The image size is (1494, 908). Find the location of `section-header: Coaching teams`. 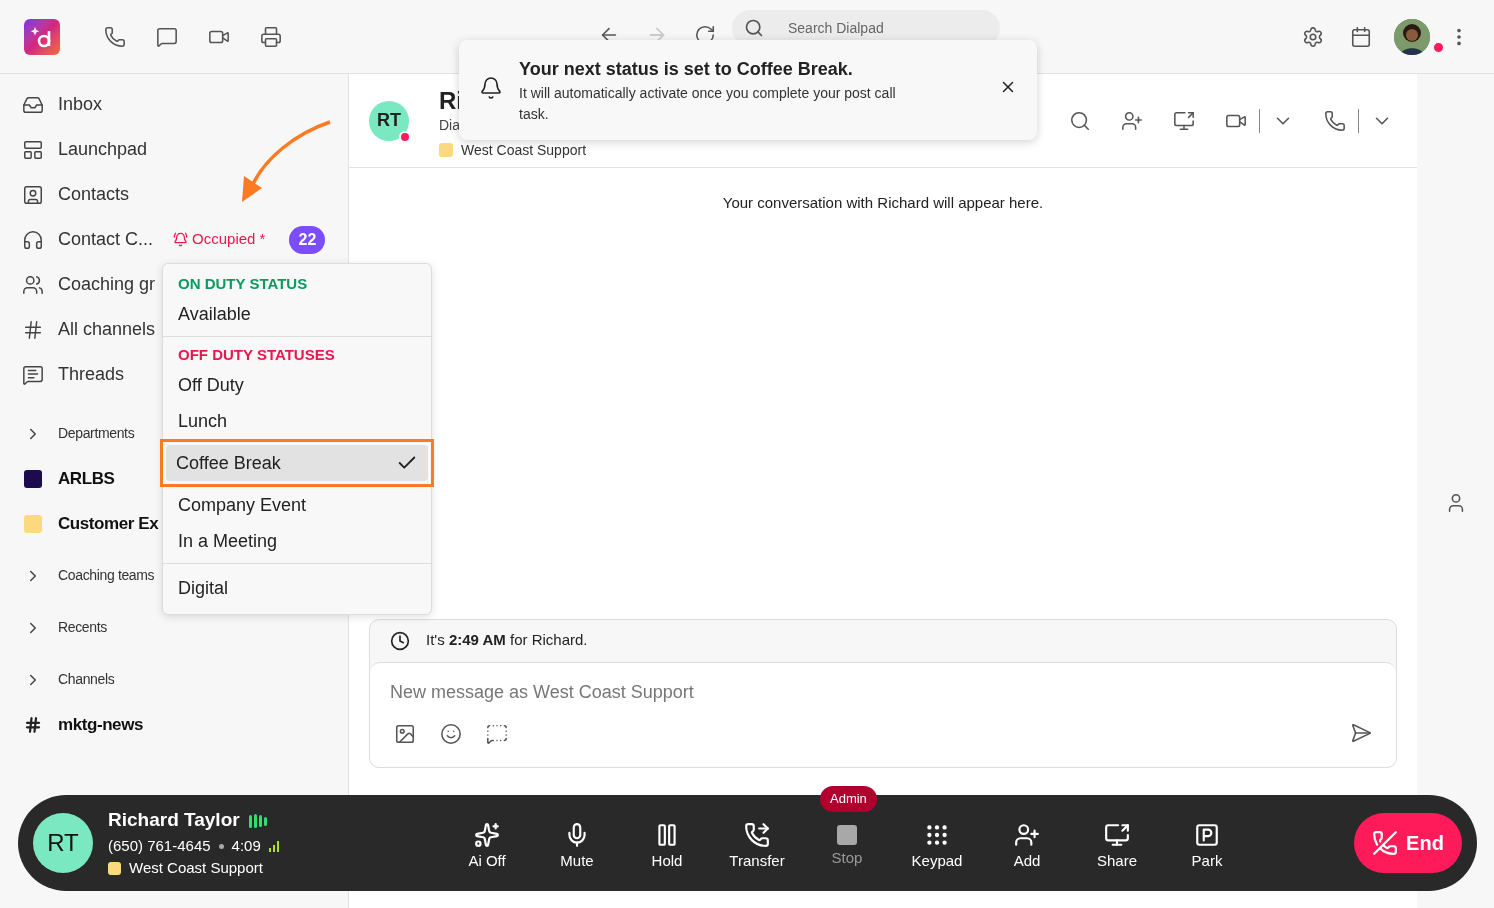

section-header: Coaching teams is located at coordinates (106, 575).